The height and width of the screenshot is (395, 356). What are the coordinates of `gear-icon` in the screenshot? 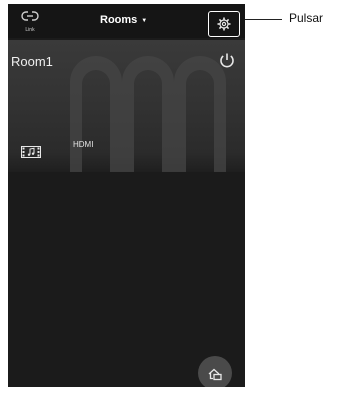 It's located at (224, 24).